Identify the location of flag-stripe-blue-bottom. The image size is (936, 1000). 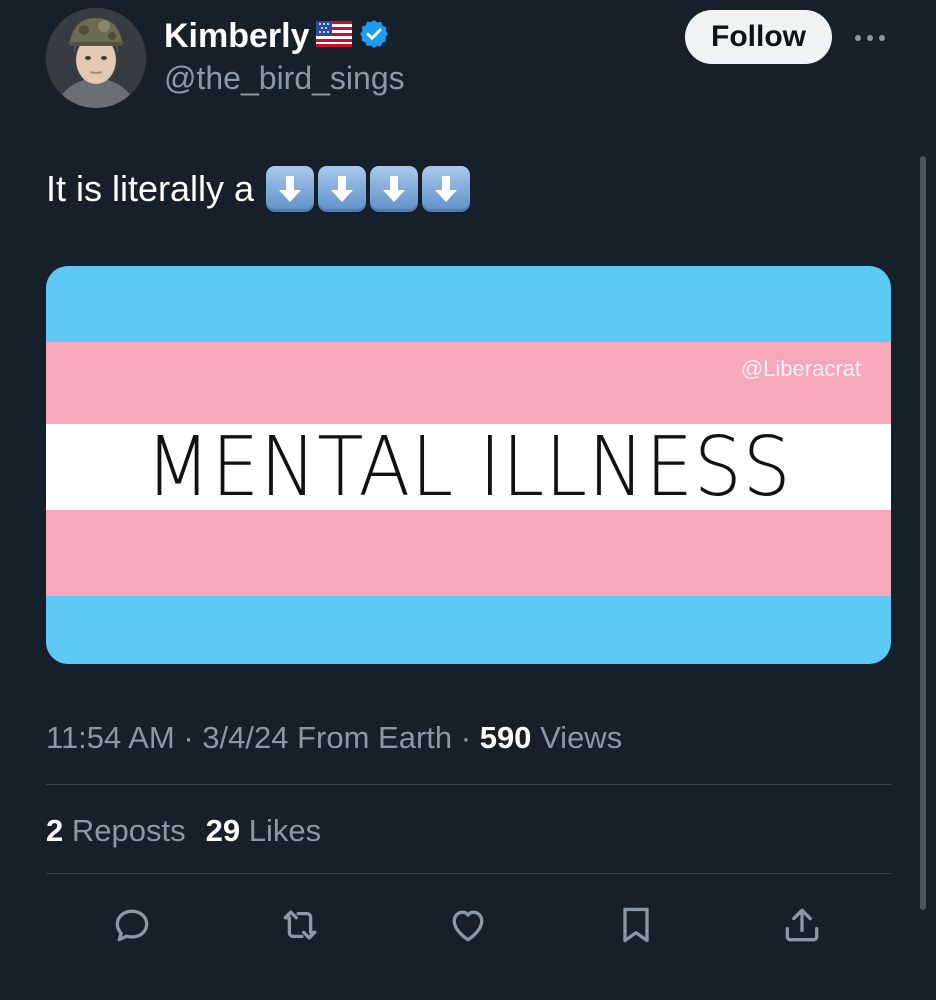
(468, 630).